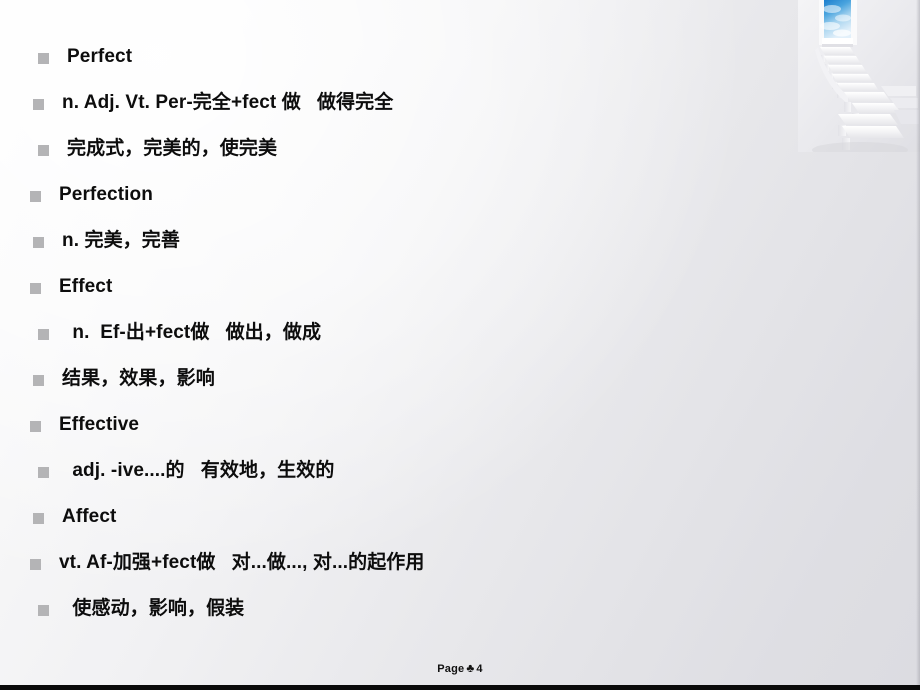 The image size is (920, 690). What do you see at coordinates (106, 195) in the screenshot?
I see `list-item-label: Perfection` at bounding box center [106, 195].